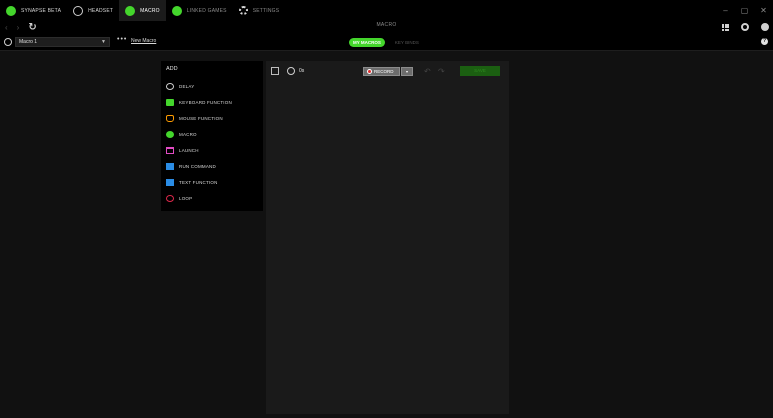 The height and width of the screenshot is (418, 773). Describe the element at coordinates (8, 42) in the screenshot. I see `globe-icon` at that location.